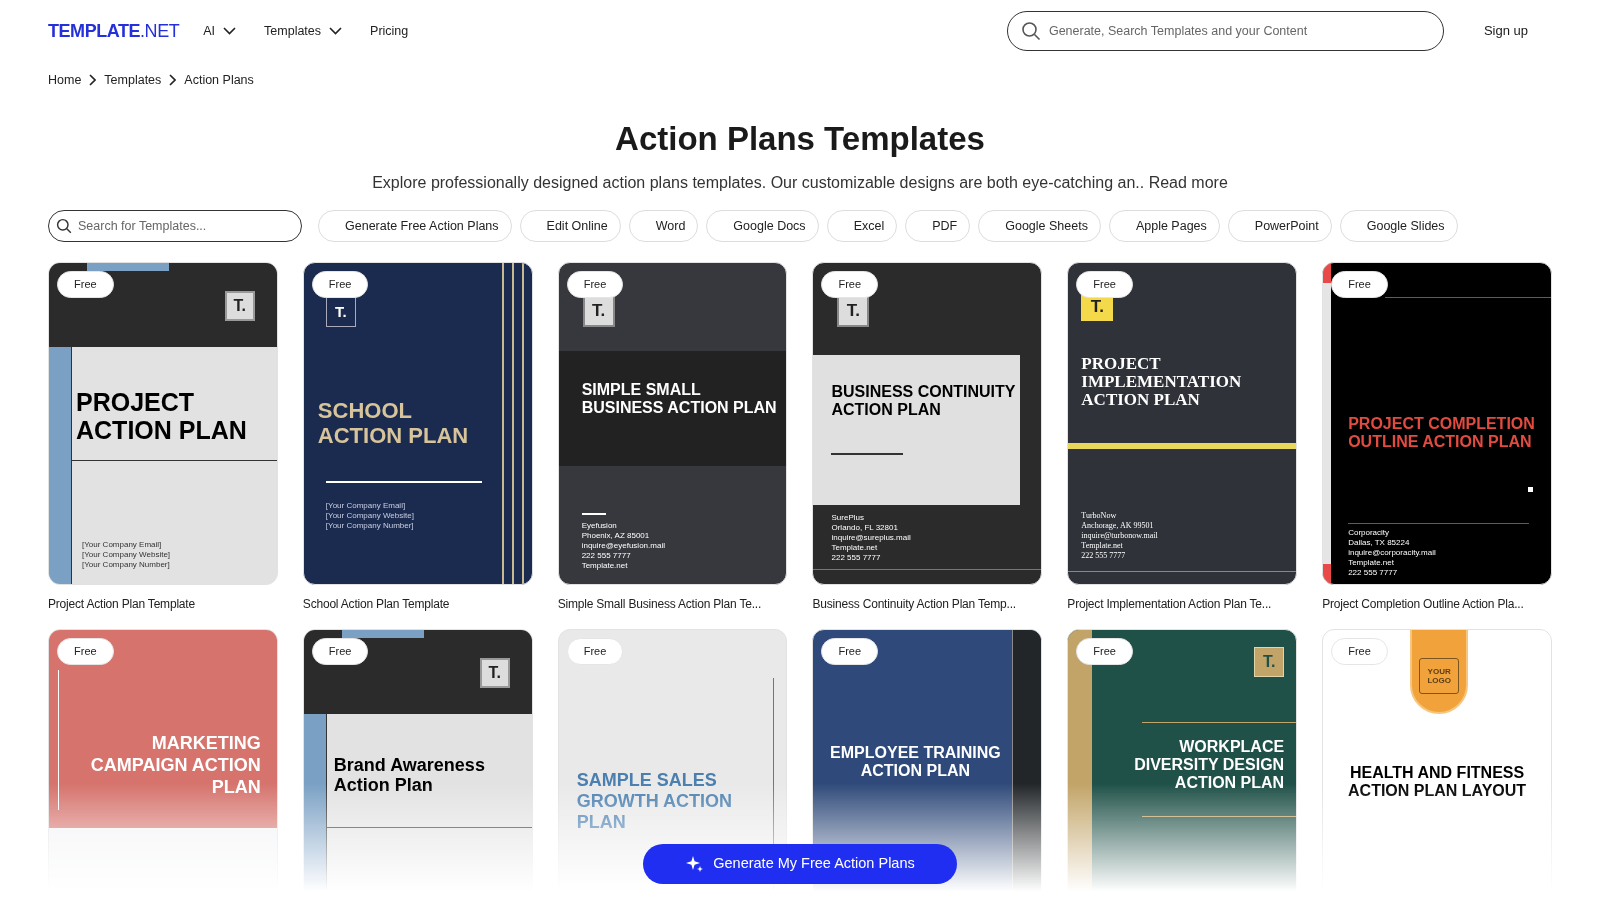  Describe the element at coordinates (417, 604) in the screenshot. I see `template-title-link: School Action Plan Template` at that location.